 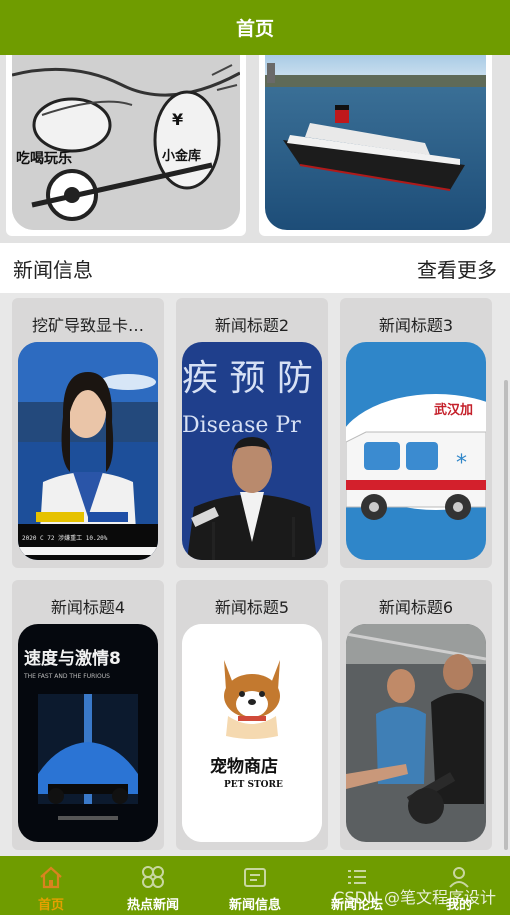 I want to click on news-anchor-image: 2020 C 72 涉嫌重工 10.20%, so click(x=88, y=451).